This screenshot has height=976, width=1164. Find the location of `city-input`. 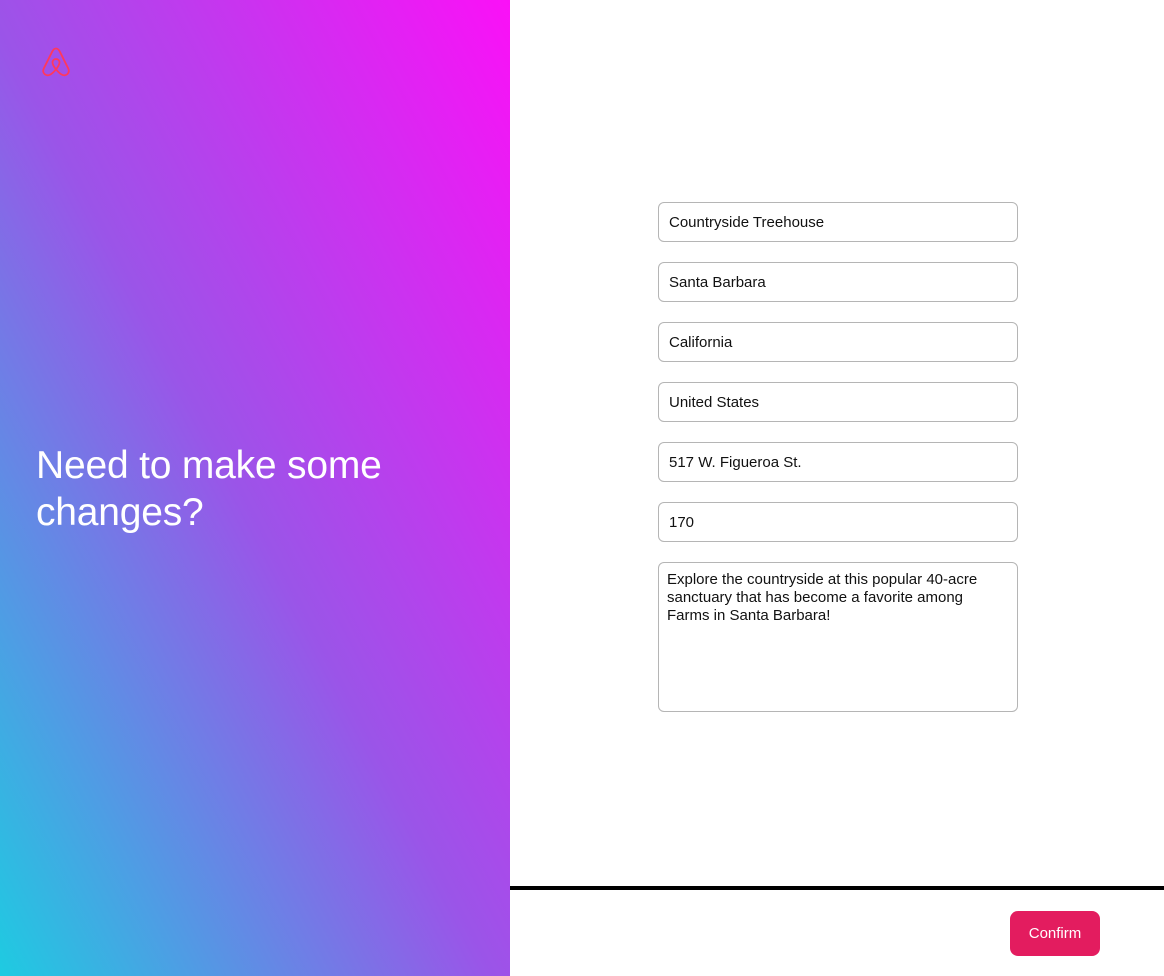

city-input is located at coordinates (838, 282).